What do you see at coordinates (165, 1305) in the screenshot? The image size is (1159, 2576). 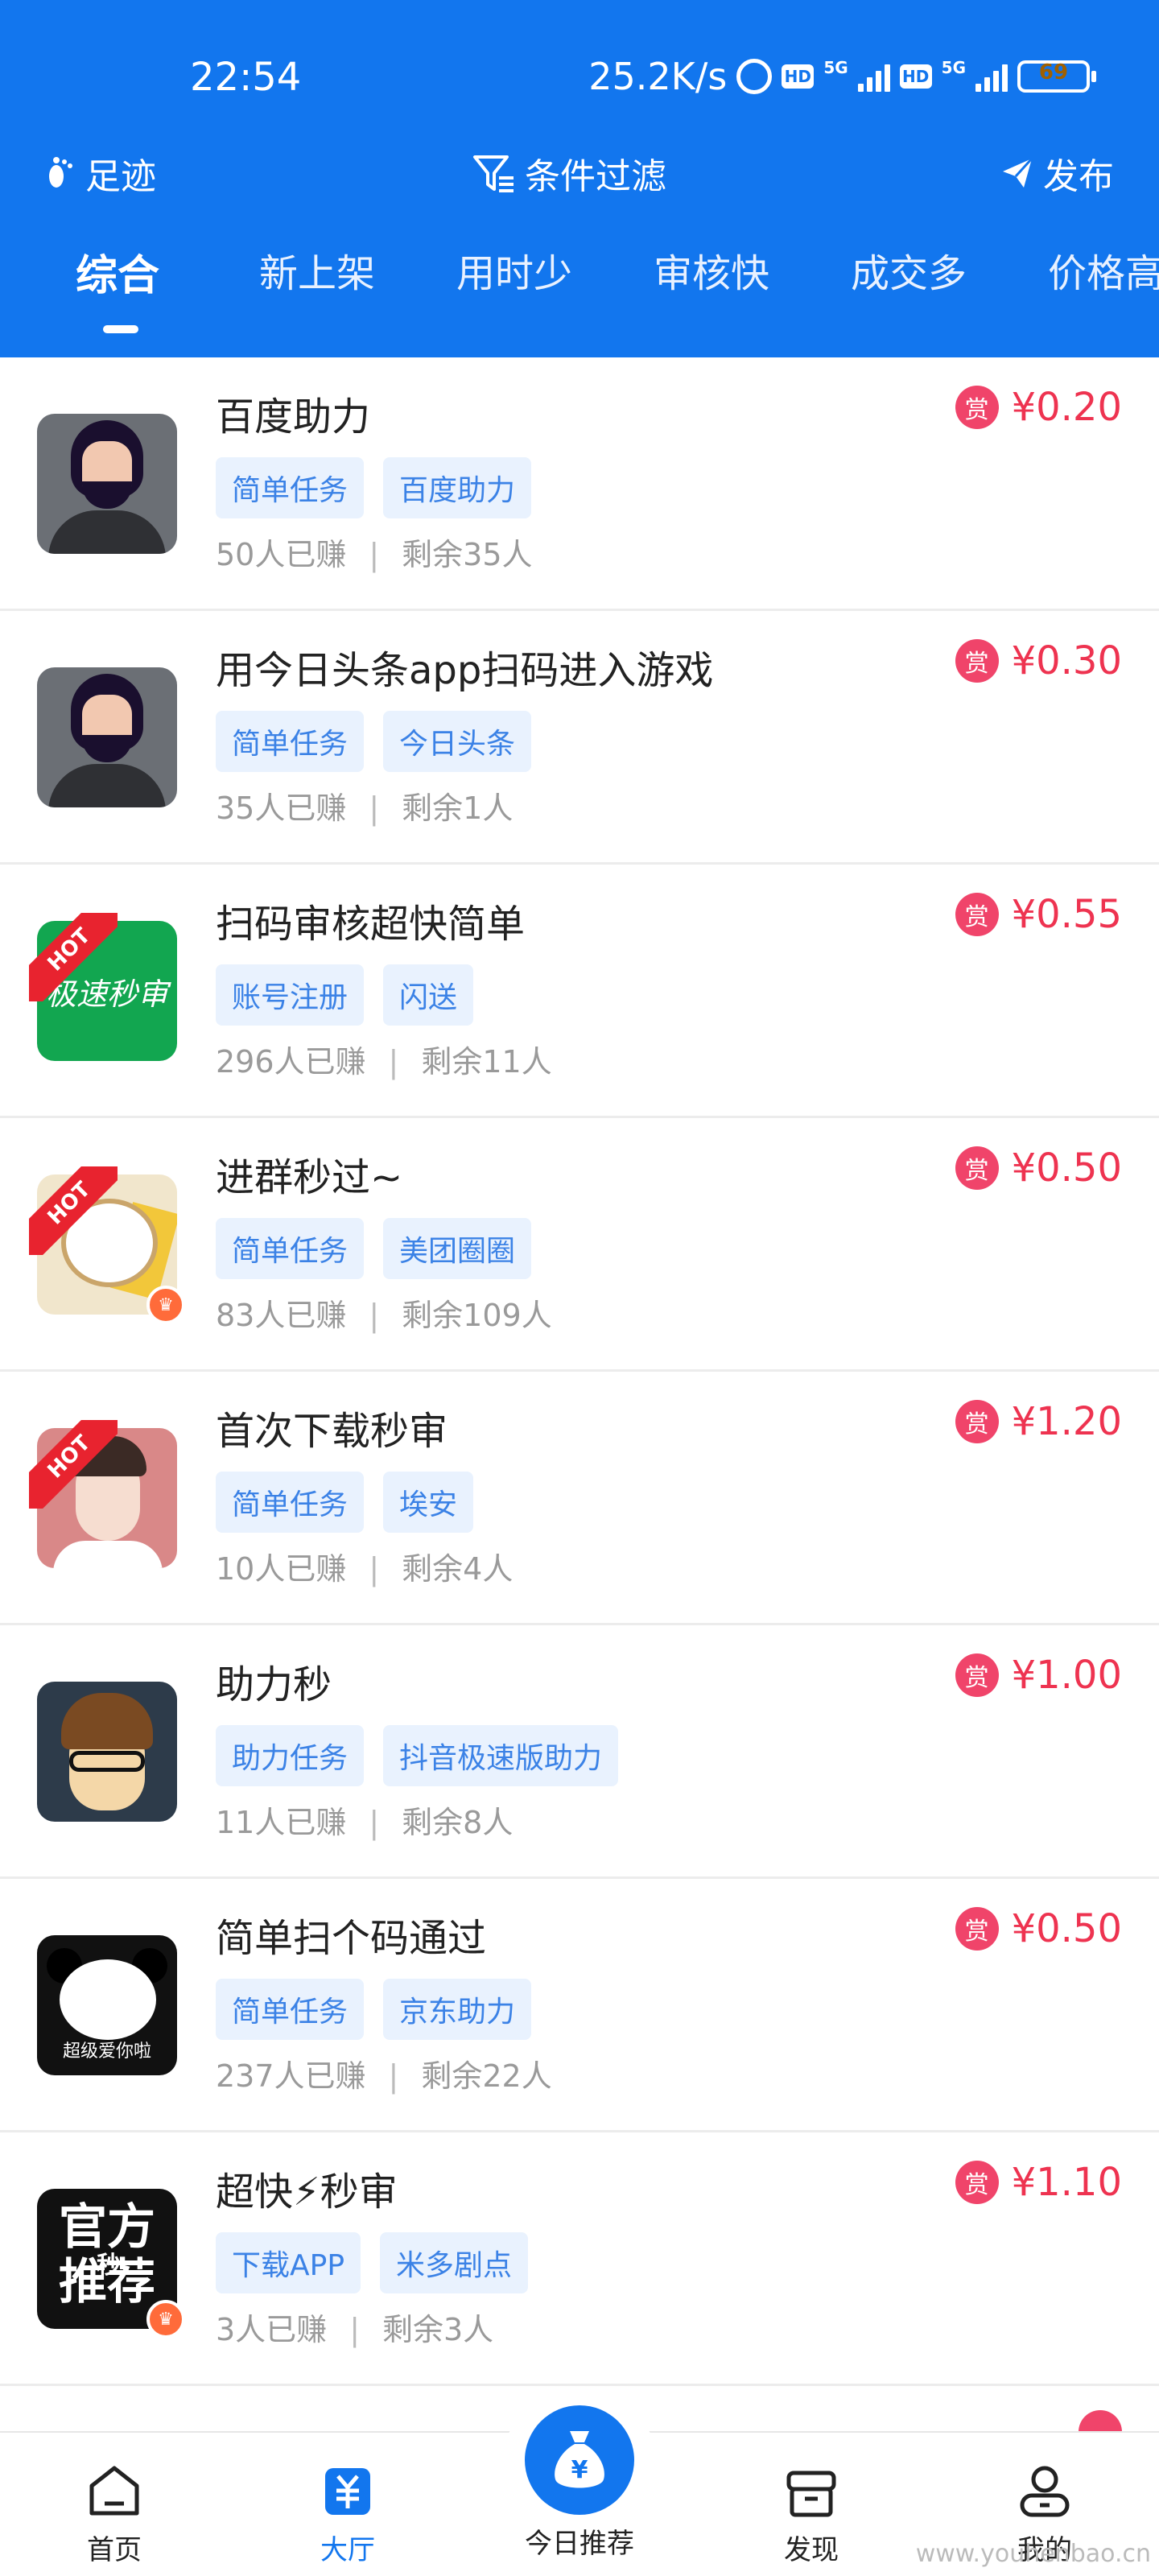 I see `crown-icon: ♛` at bounding box center [165, 1305].